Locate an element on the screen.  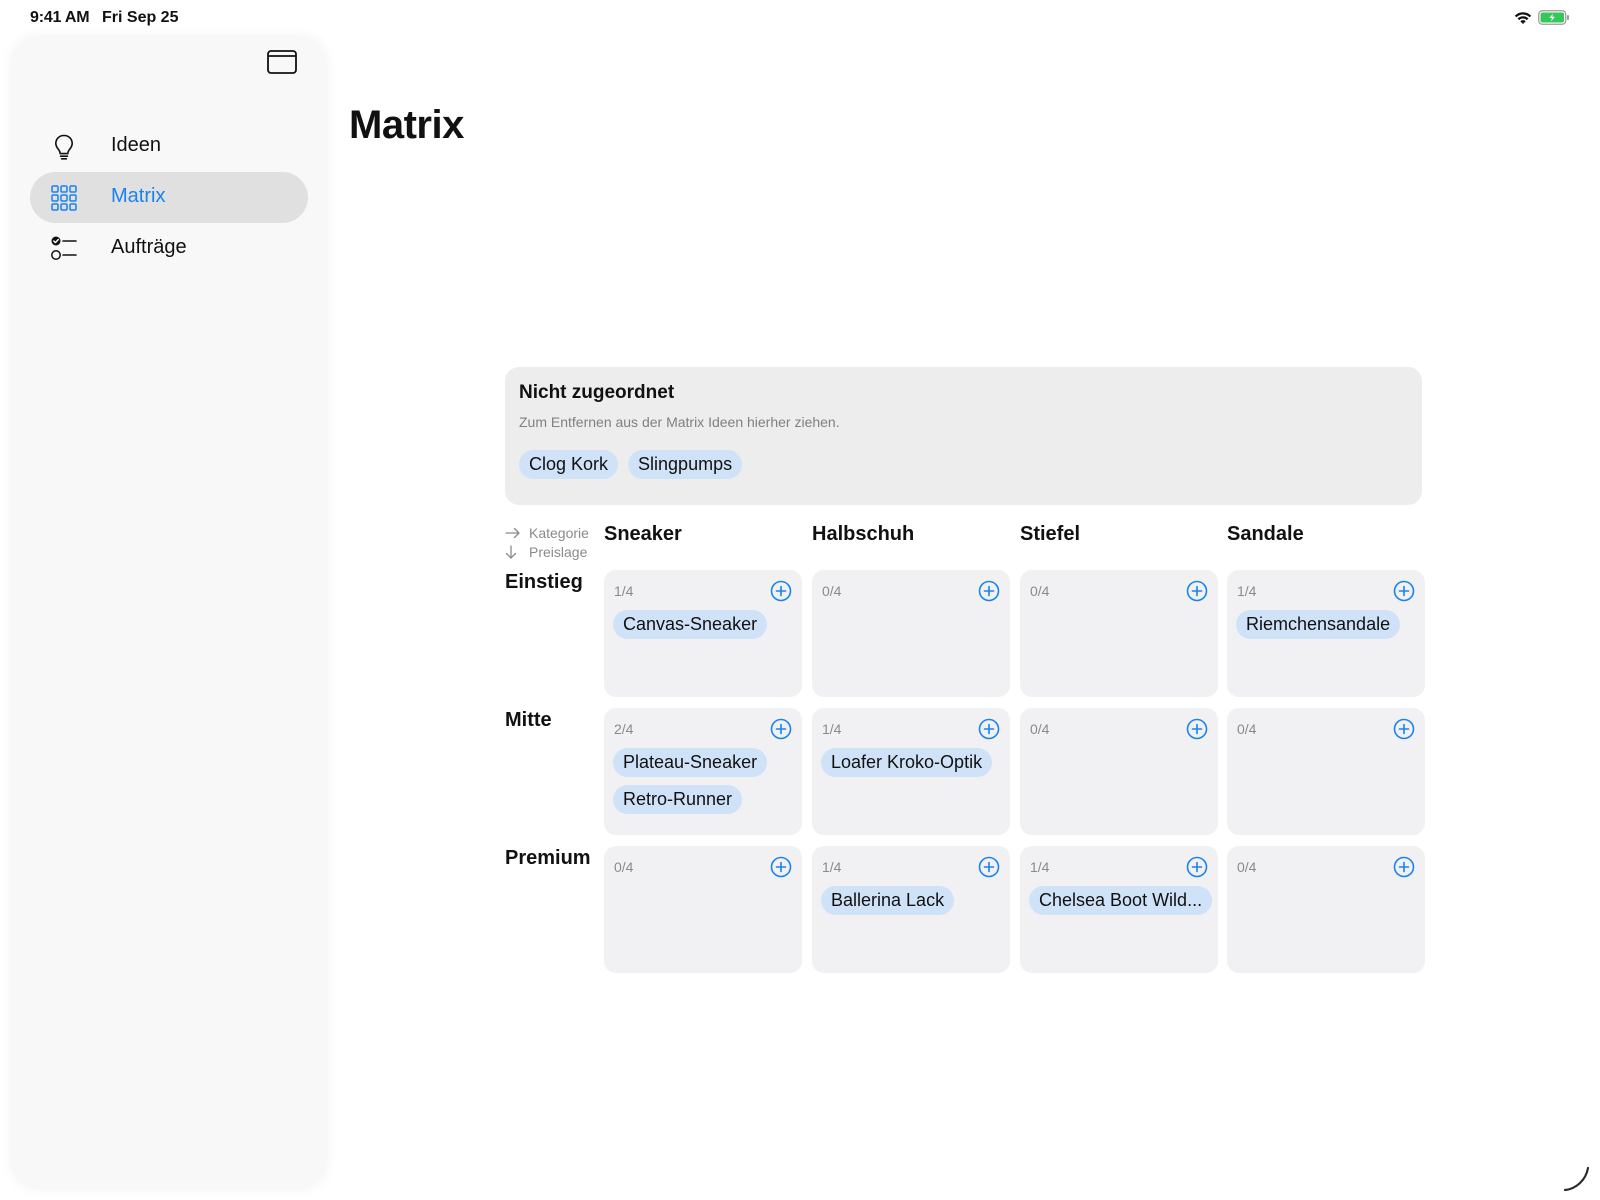
cell-chip-list: Riemchensandale is located at coordinates (1318, 624).